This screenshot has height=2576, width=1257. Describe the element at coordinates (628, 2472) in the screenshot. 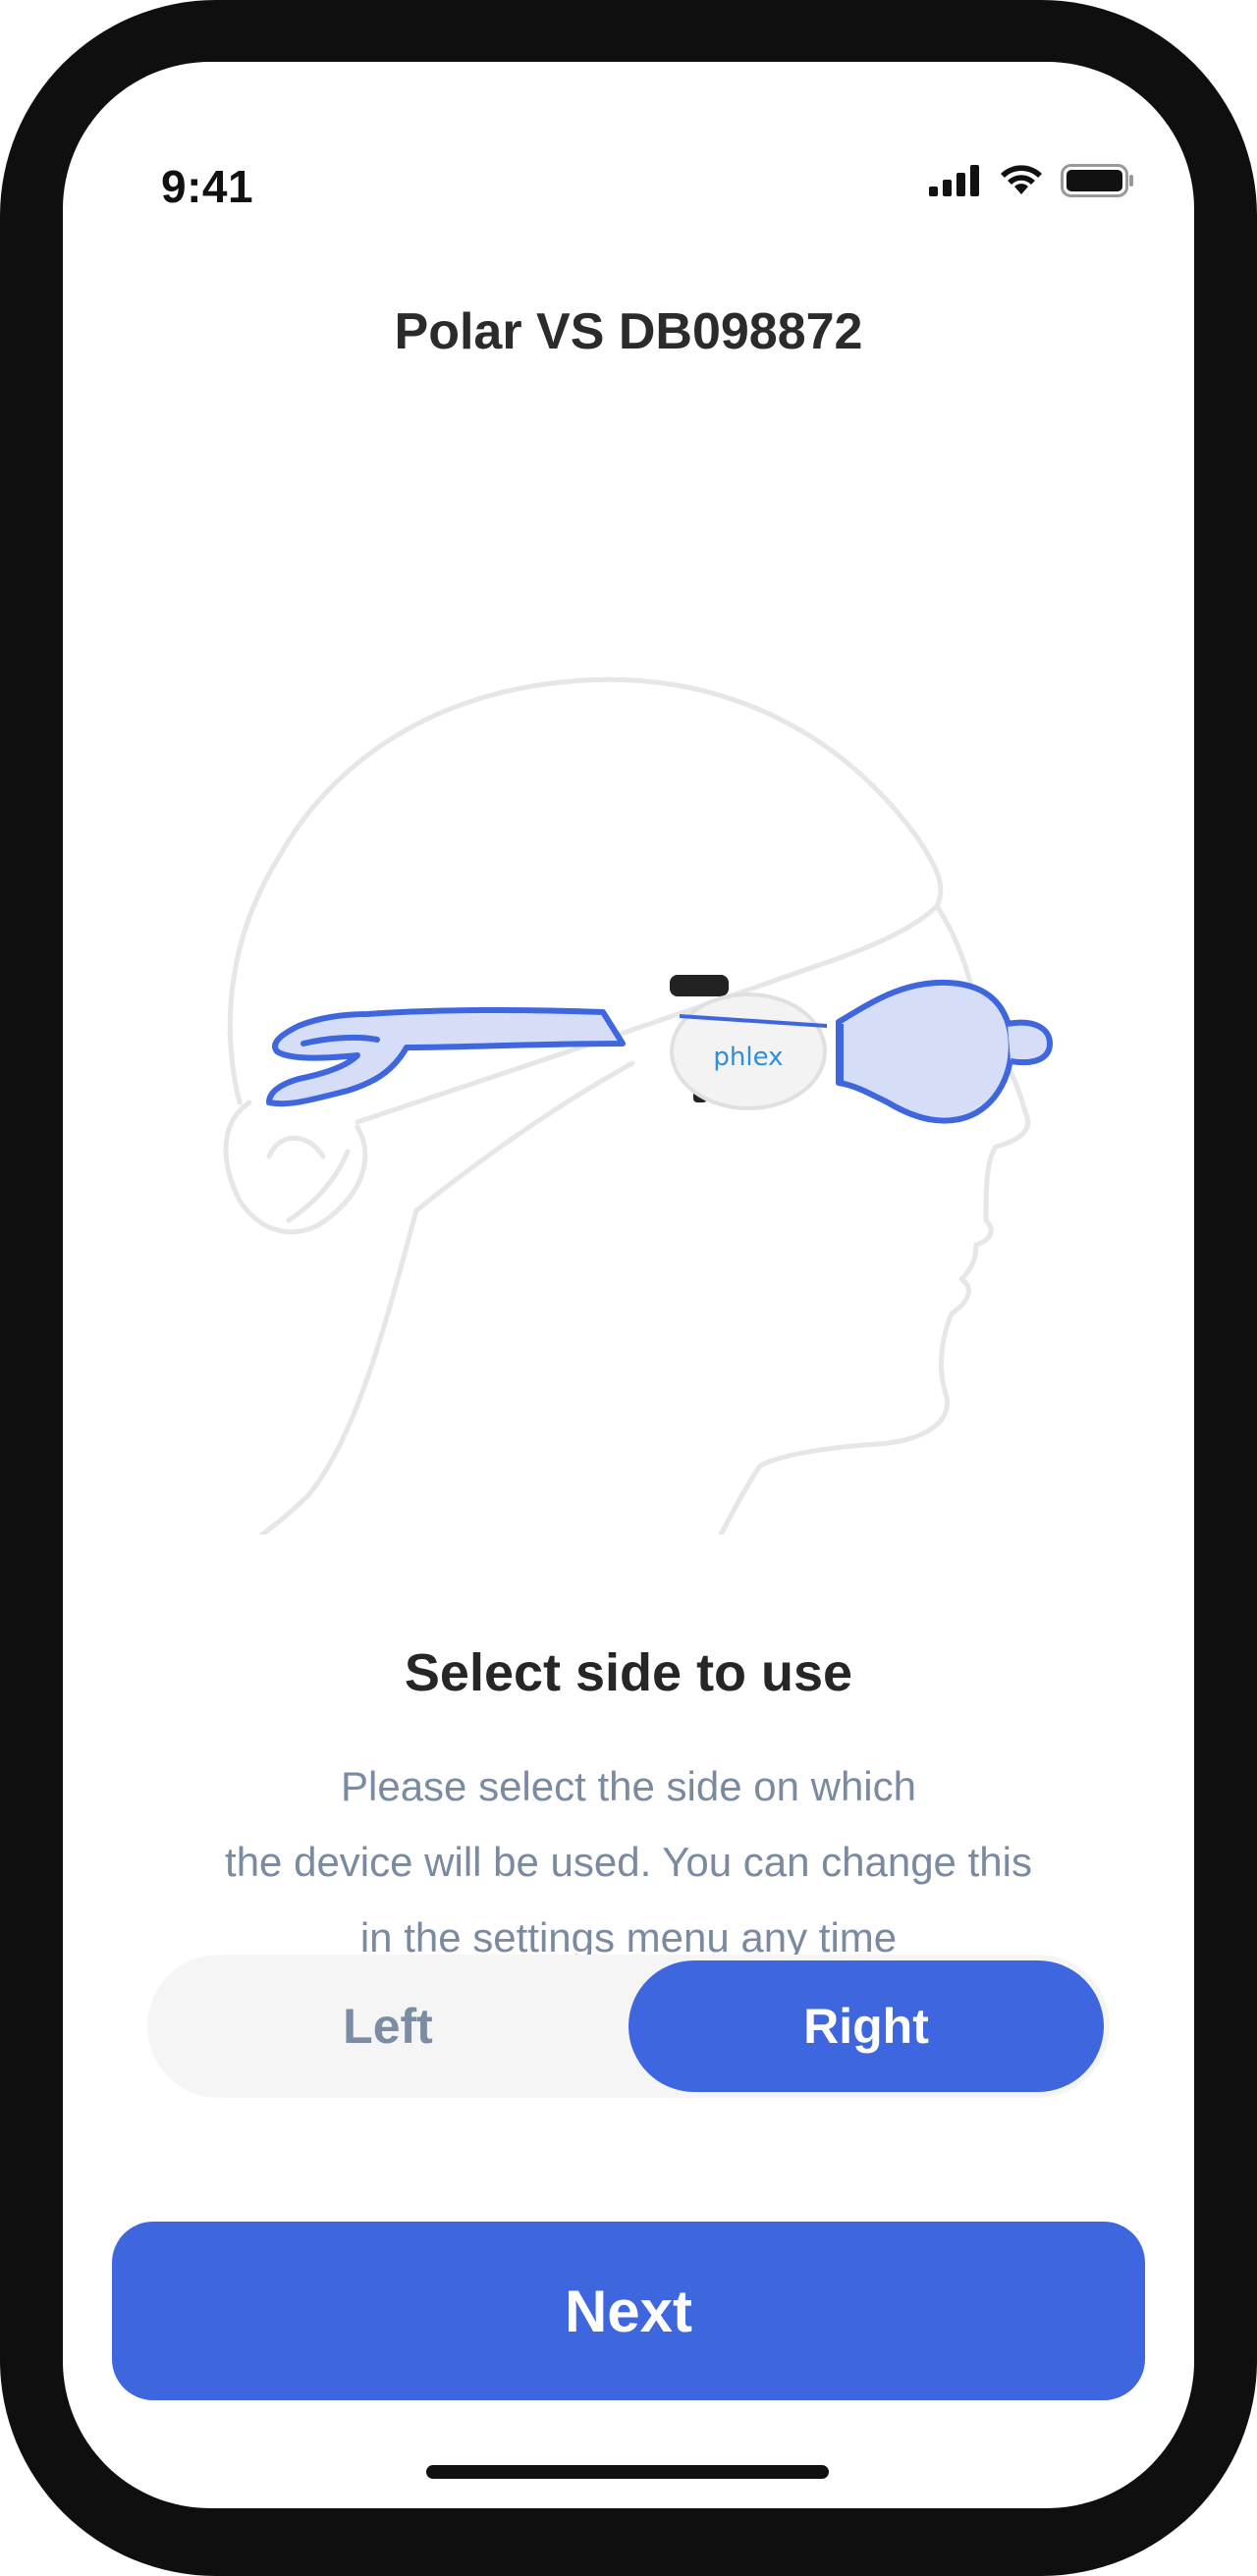

I see `home-indicator` at that location.